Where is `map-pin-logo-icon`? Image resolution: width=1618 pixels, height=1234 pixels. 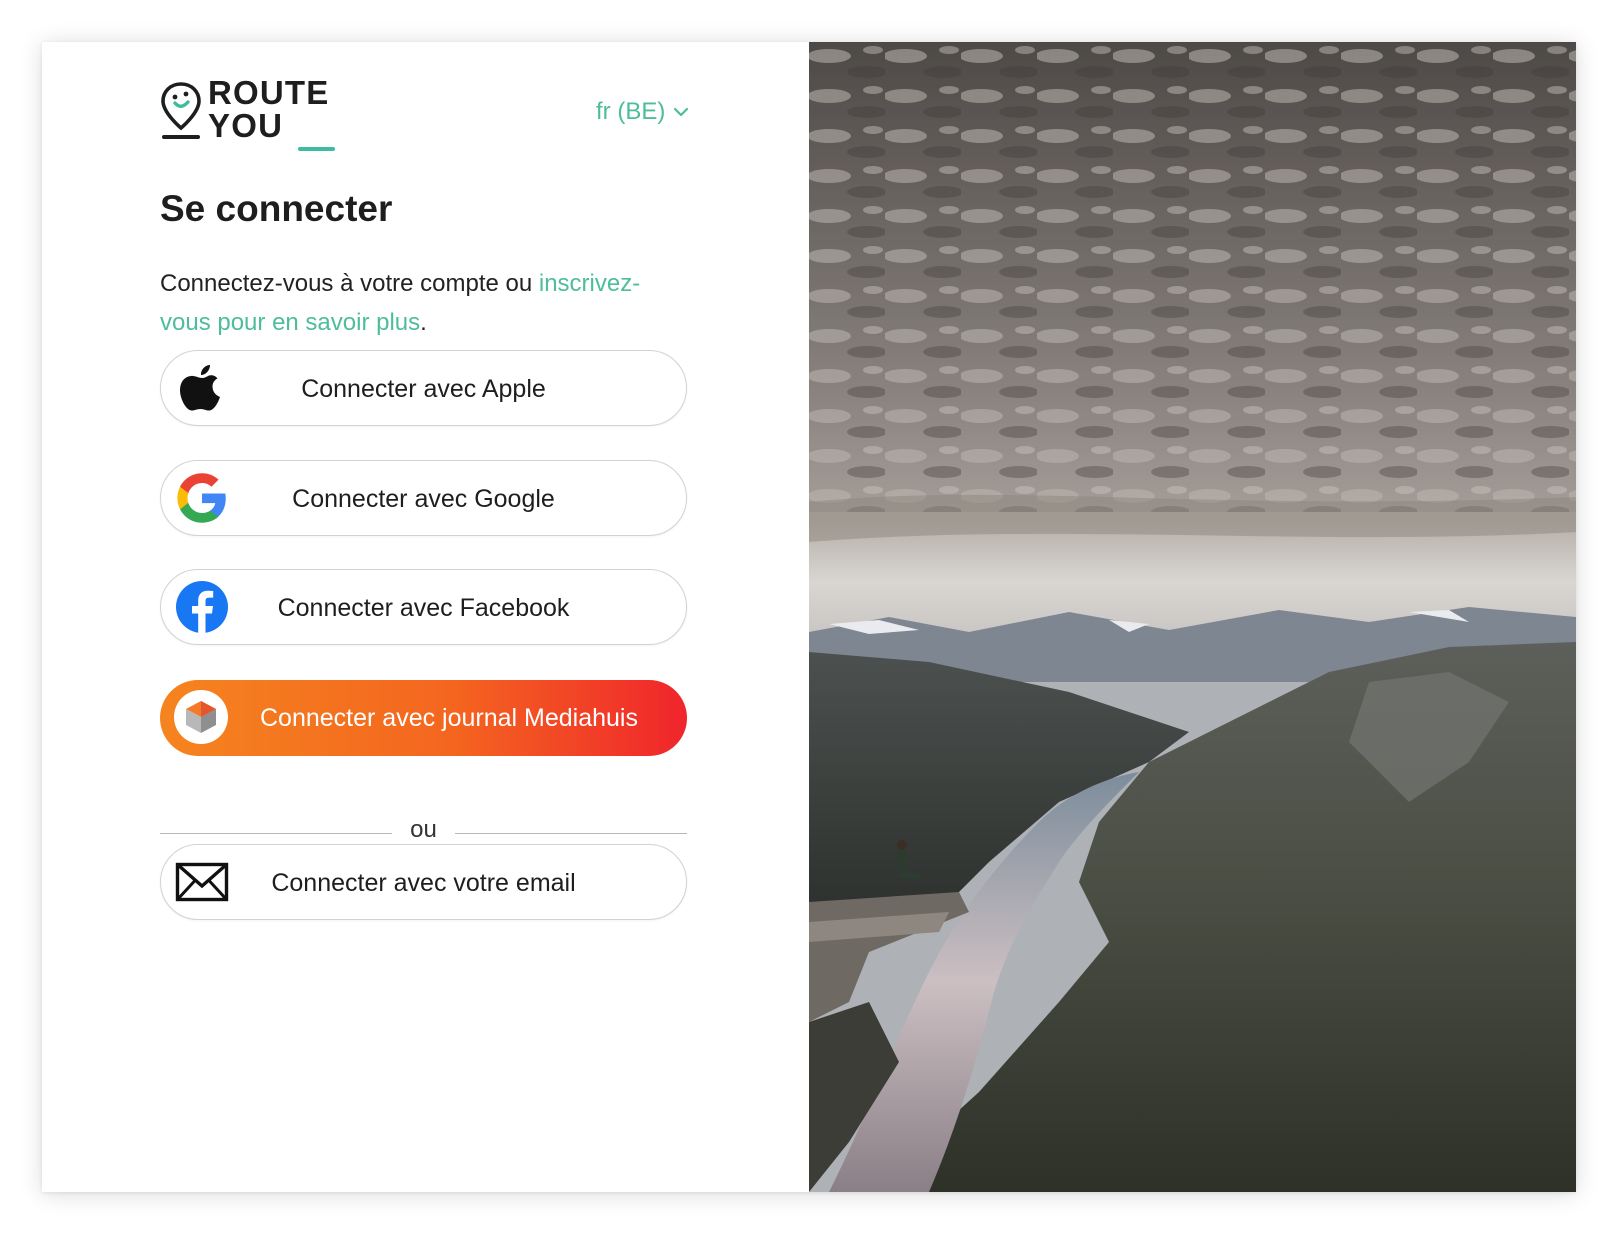
map-pin-logo-icon is located at coordinates (181, 110).